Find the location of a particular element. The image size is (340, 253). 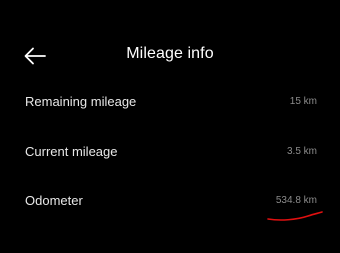

page-title: Mileage info is located at coordinates (170, 53).